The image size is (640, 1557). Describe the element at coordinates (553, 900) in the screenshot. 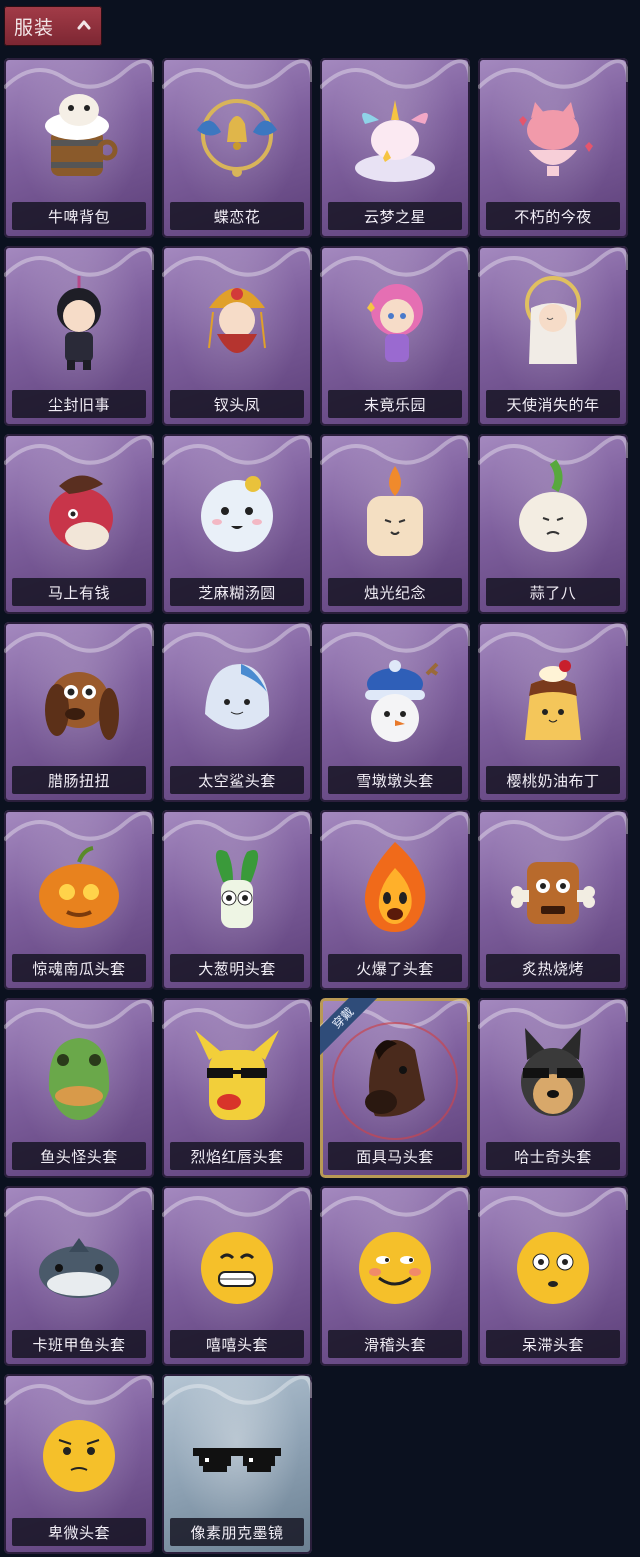

I see `costume-card: 炙热烧烤` at that location.